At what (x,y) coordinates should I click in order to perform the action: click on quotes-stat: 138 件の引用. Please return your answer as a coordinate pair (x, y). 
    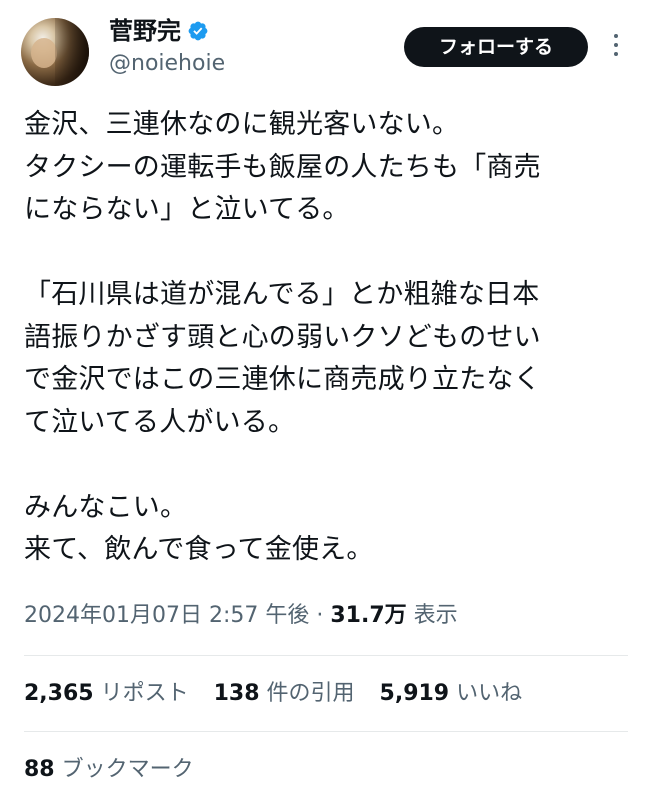
    Looking at the image, I should click on (284, 693).